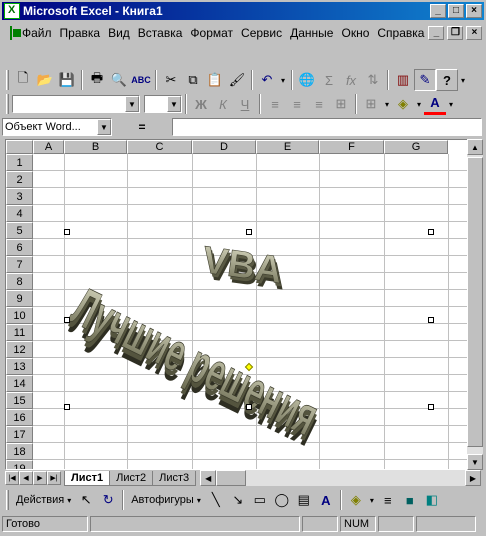 This screenshot has width=486, height=536. I want to click on menu-edit: Правка, so click(80, 33).